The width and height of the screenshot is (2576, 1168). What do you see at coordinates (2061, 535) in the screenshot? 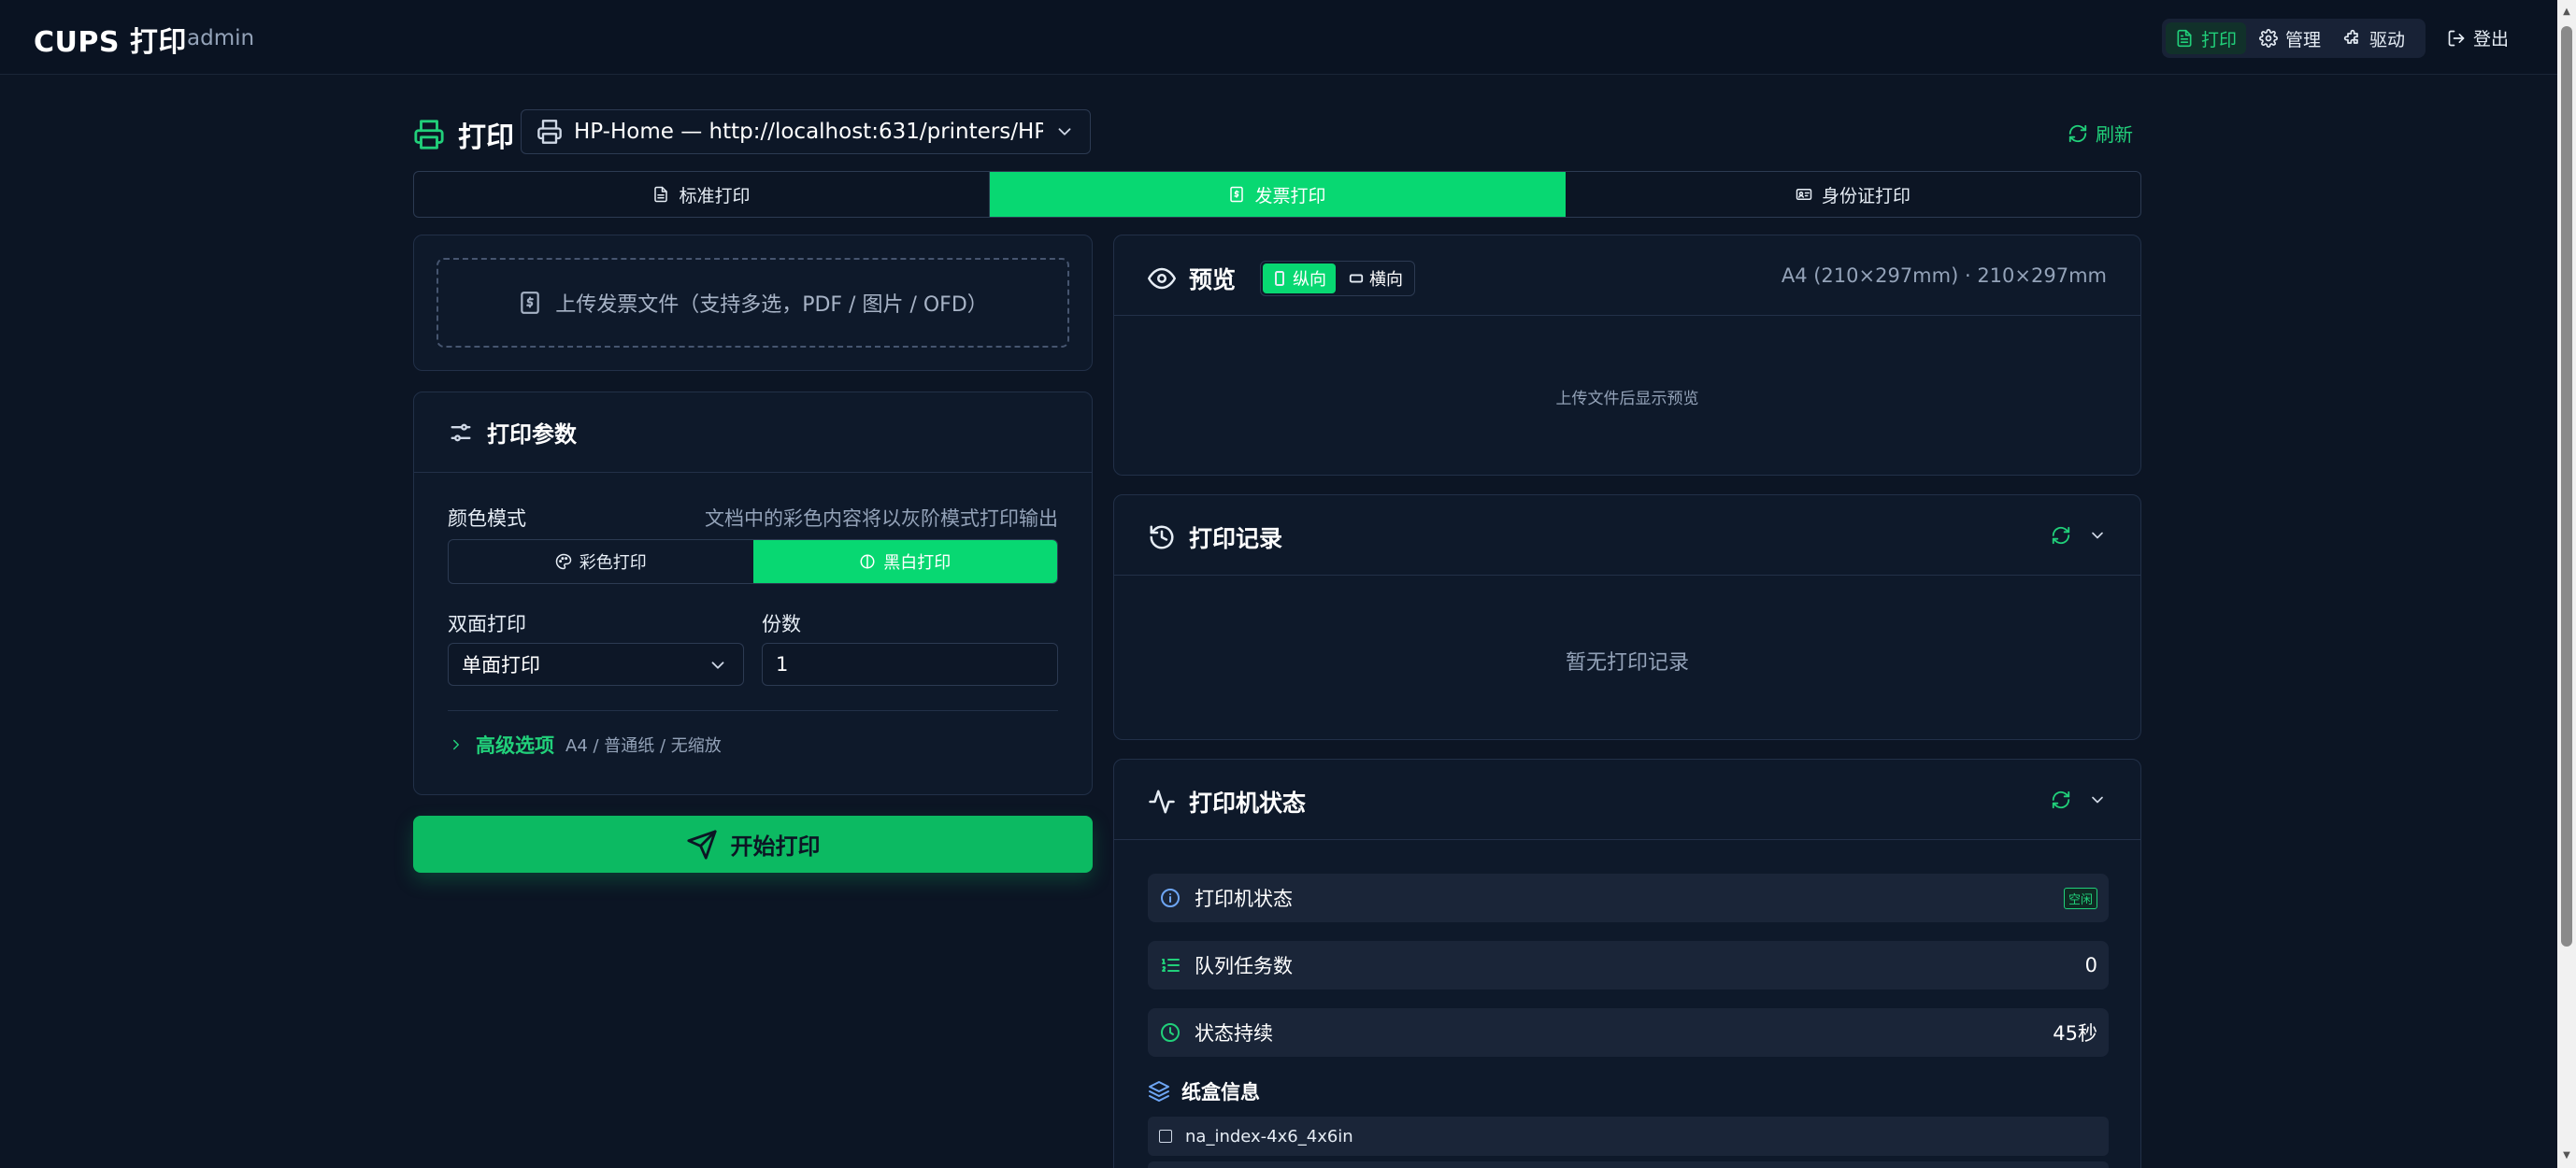
I see `refresh-history-icon` at bounding box center [2061, 535].